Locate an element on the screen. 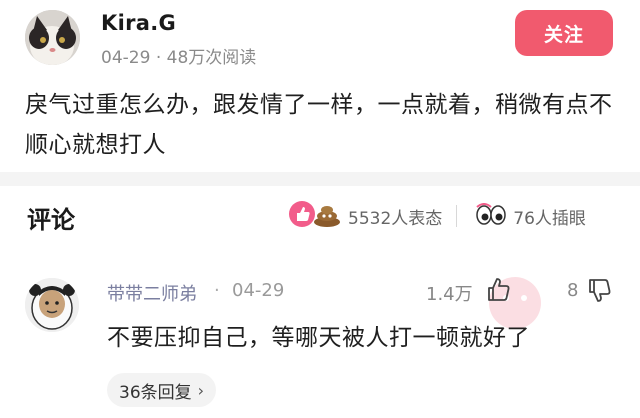  comment-text: 不要压抑自己，等哪天被人打一顿就好了 is located at coordinates (318, 338).